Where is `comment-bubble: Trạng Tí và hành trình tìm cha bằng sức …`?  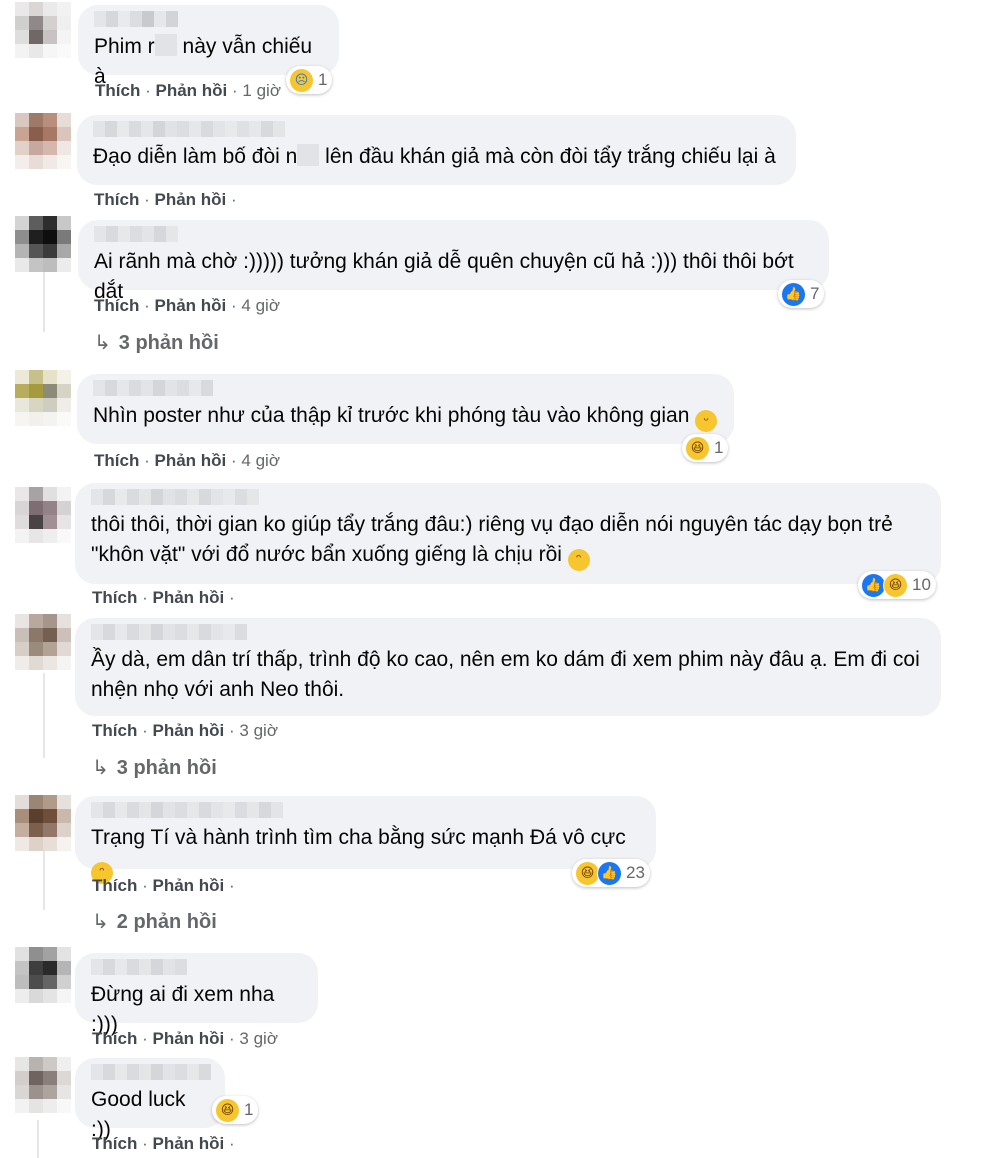
comment-bubble: Trạng Tí và hành trình tìm cha bằng sức … is located at coordinates (365, 840).